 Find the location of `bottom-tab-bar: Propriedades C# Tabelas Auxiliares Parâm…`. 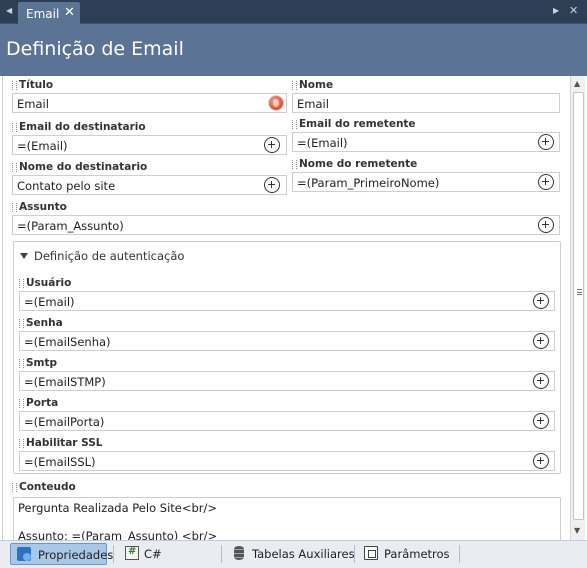

bottom-tab-bar: Propriedades C# Tabelas Auxiliares Parâm… is located at coordinates (293, 554).